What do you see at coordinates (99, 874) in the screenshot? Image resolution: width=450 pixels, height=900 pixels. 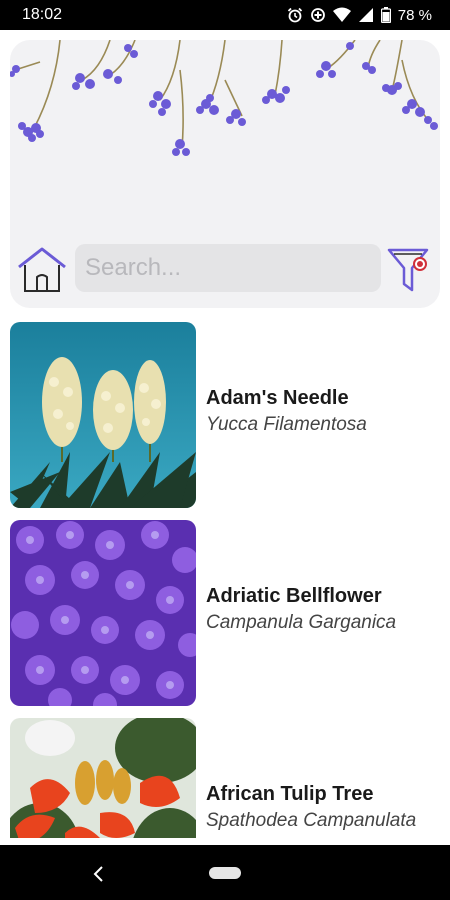 I see `back-icon` at bounding box center [99, 874].